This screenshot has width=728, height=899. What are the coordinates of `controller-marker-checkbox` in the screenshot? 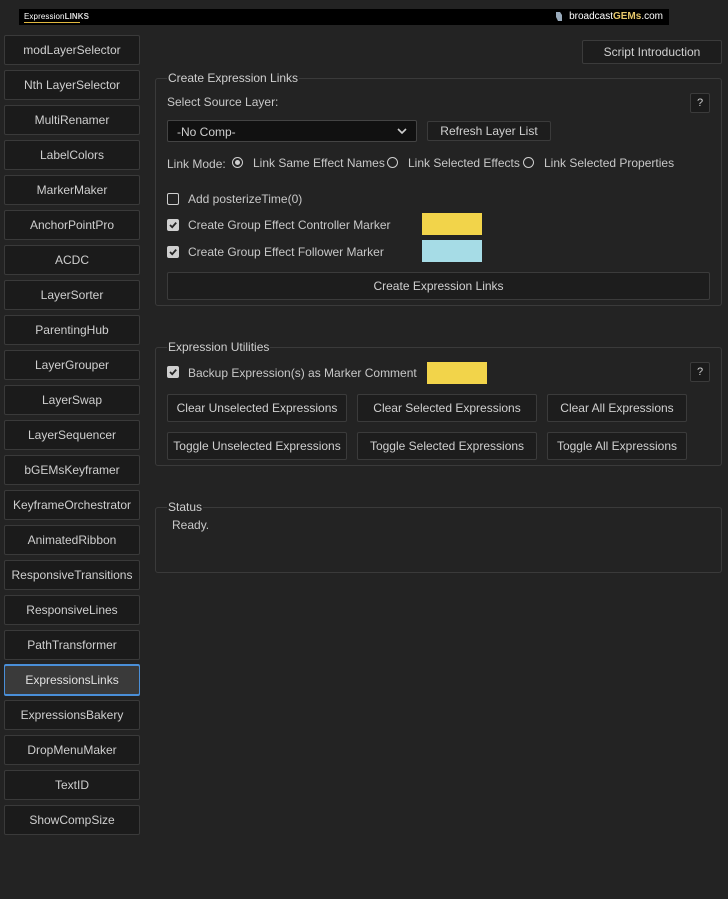 It's located at (173, 225).